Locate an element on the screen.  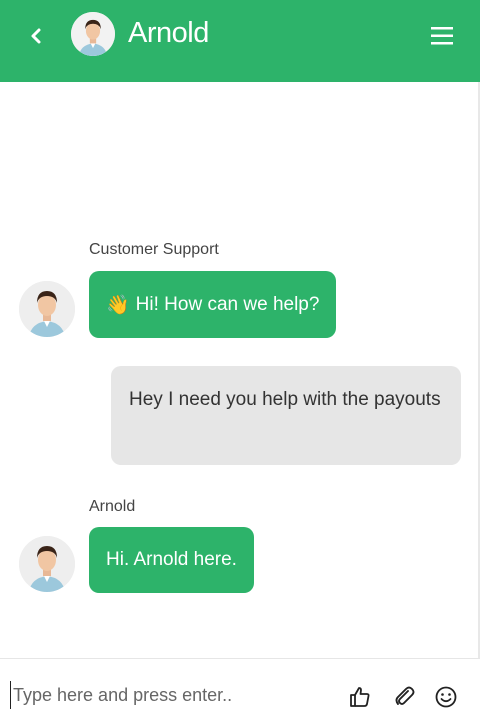
back-button is located at coordinates (36, 36).